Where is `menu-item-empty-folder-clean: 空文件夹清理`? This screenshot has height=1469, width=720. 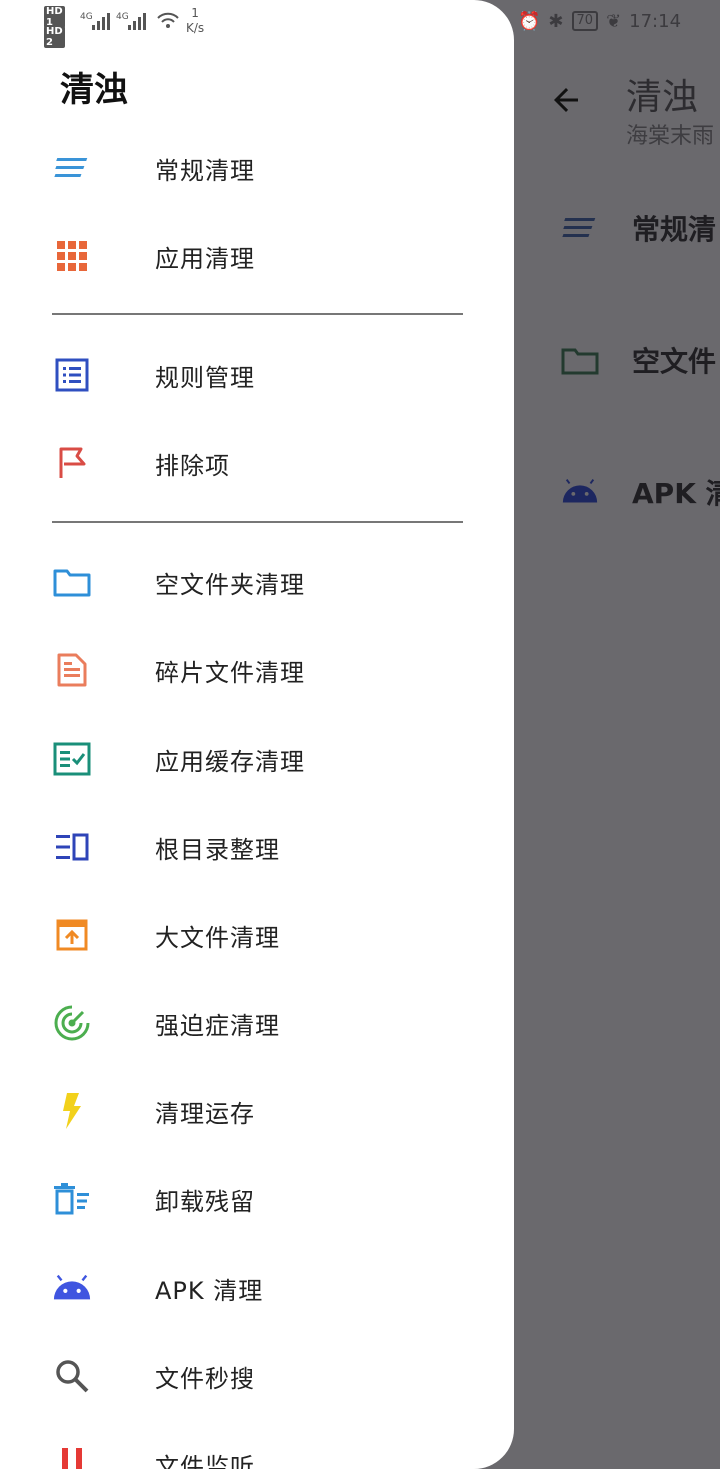 menu-item-empty-folder-clean: 空文件夹清理 is located at coordinates (257, 582).